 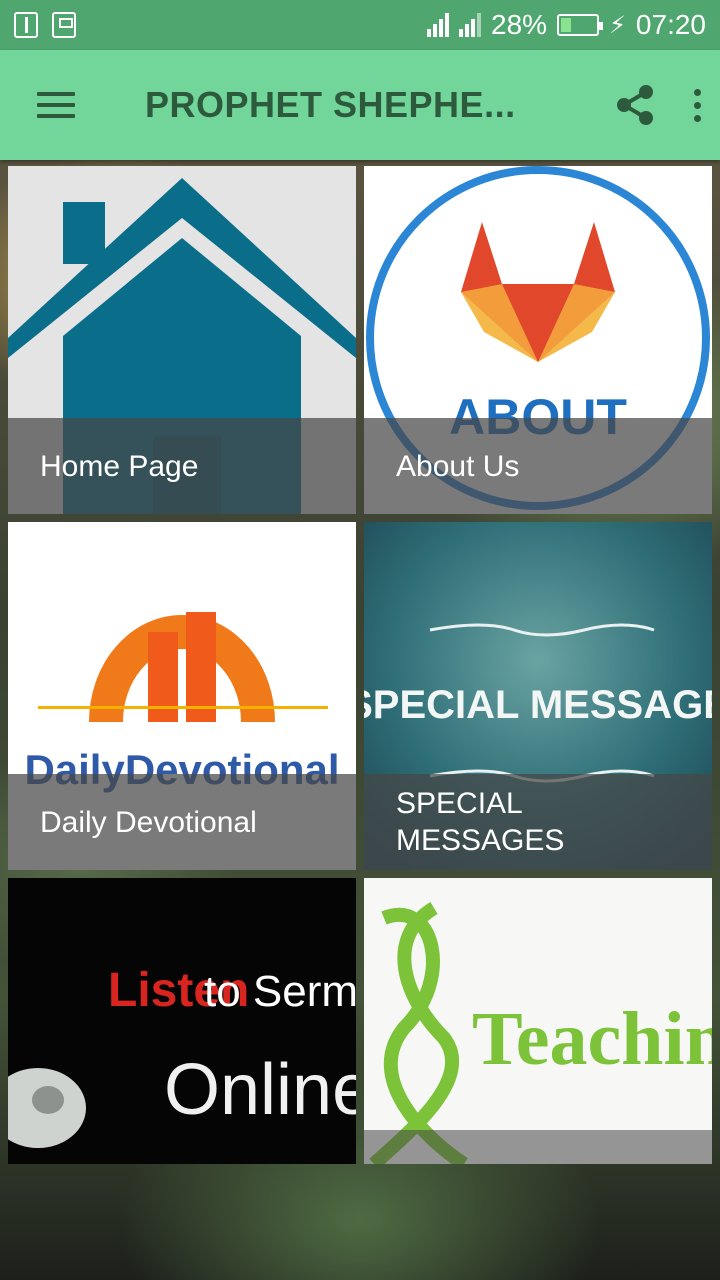 I want to click on tile-label-strip, so click(x=538, y=1147).